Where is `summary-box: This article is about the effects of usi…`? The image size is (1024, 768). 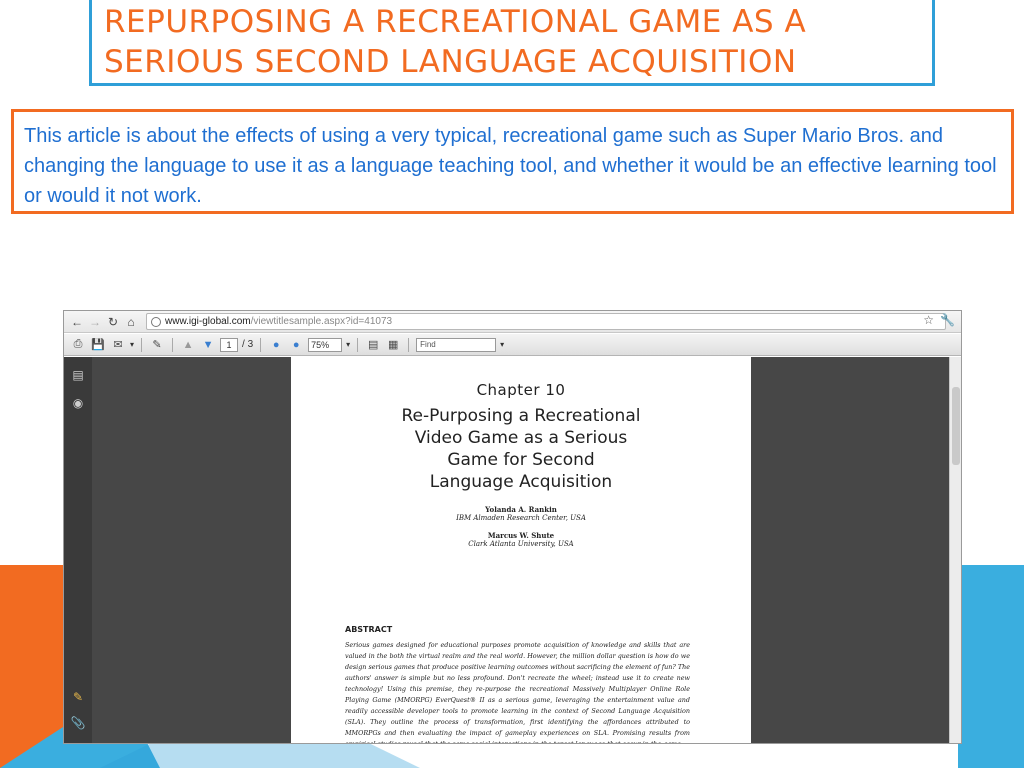 summary-box: This article is about the effects of usi… is located at coordinates (512, 161).